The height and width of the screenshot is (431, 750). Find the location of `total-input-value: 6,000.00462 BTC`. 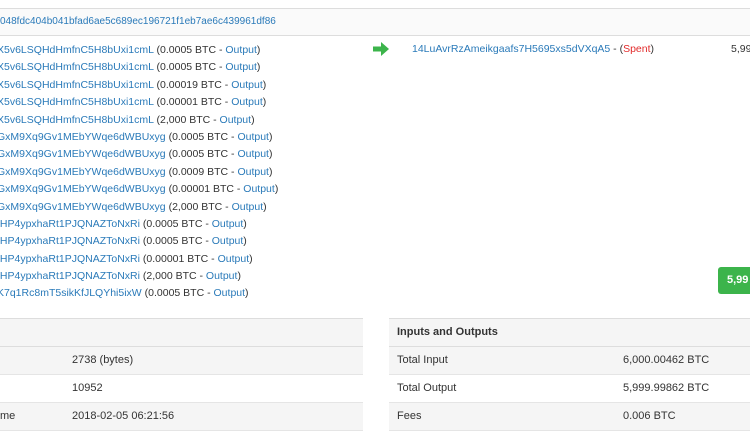

total-input-value: 6,000.00462 BTC is located at coordinates (666, 360).